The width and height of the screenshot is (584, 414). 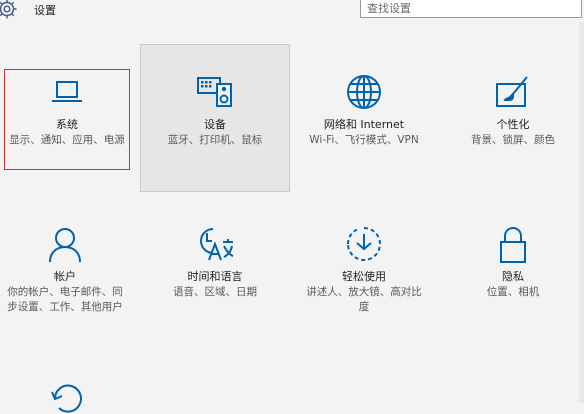 What do you see at coordinates (581, 212) in the screenshot?
I see `scrollbar` at bounding box center [581, 212].